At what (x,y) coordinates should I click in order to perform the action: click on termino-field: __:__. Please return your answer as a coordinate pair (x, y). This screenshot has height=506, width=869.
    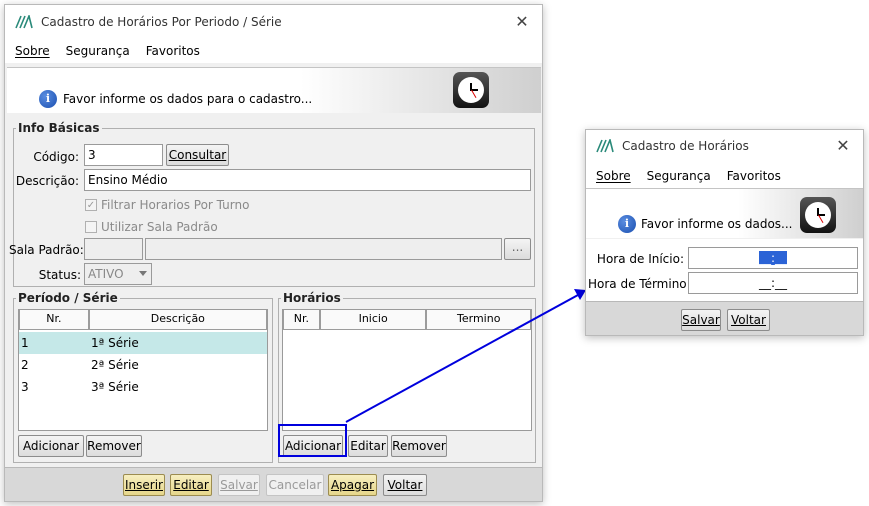
    Looking at the image, I should click on (773, 283).